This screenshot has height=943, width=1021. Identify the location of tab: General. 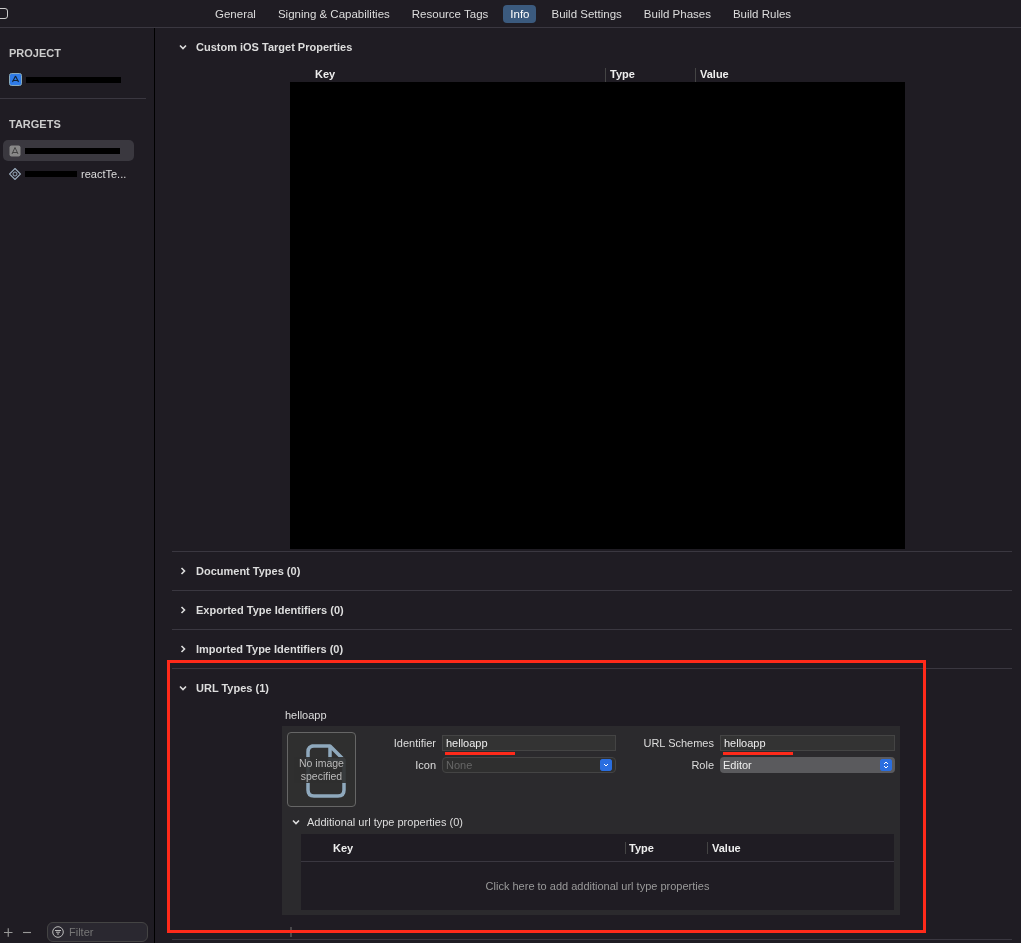
(235, 13).